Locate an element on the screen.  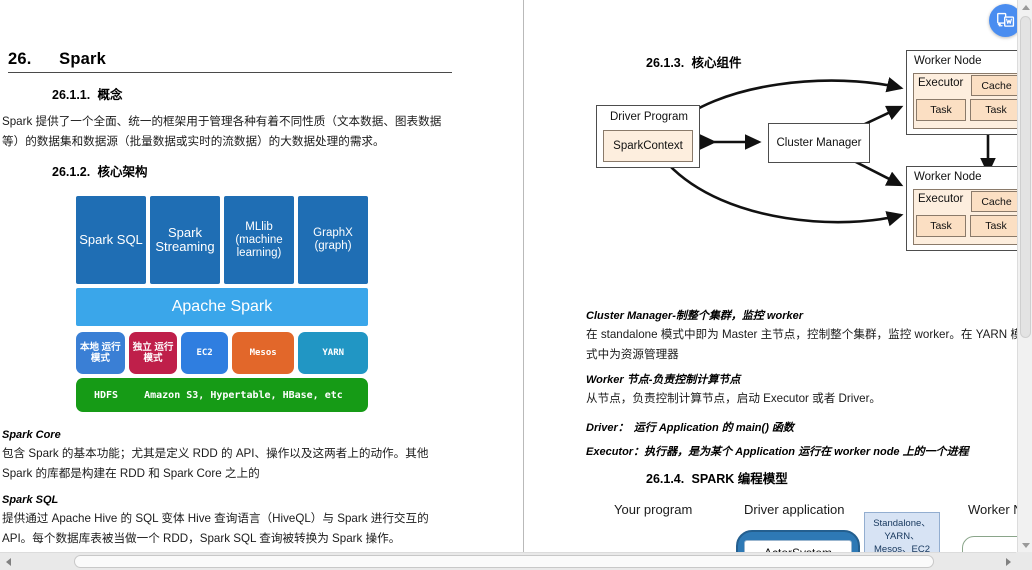
worker-node-2-label: Worker Node is located at coordinates (948, 177).